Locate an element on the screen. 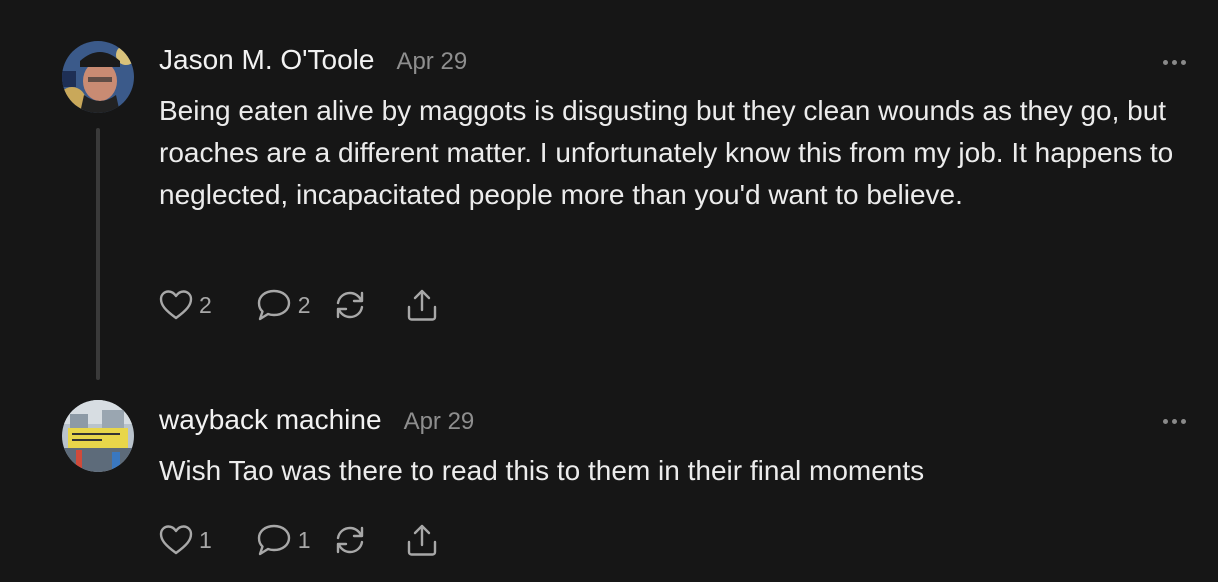 Image resolution: width=1218 pixels, height=582 pixels. comment-actions: 1 1 is located at coordinates (299, 540).